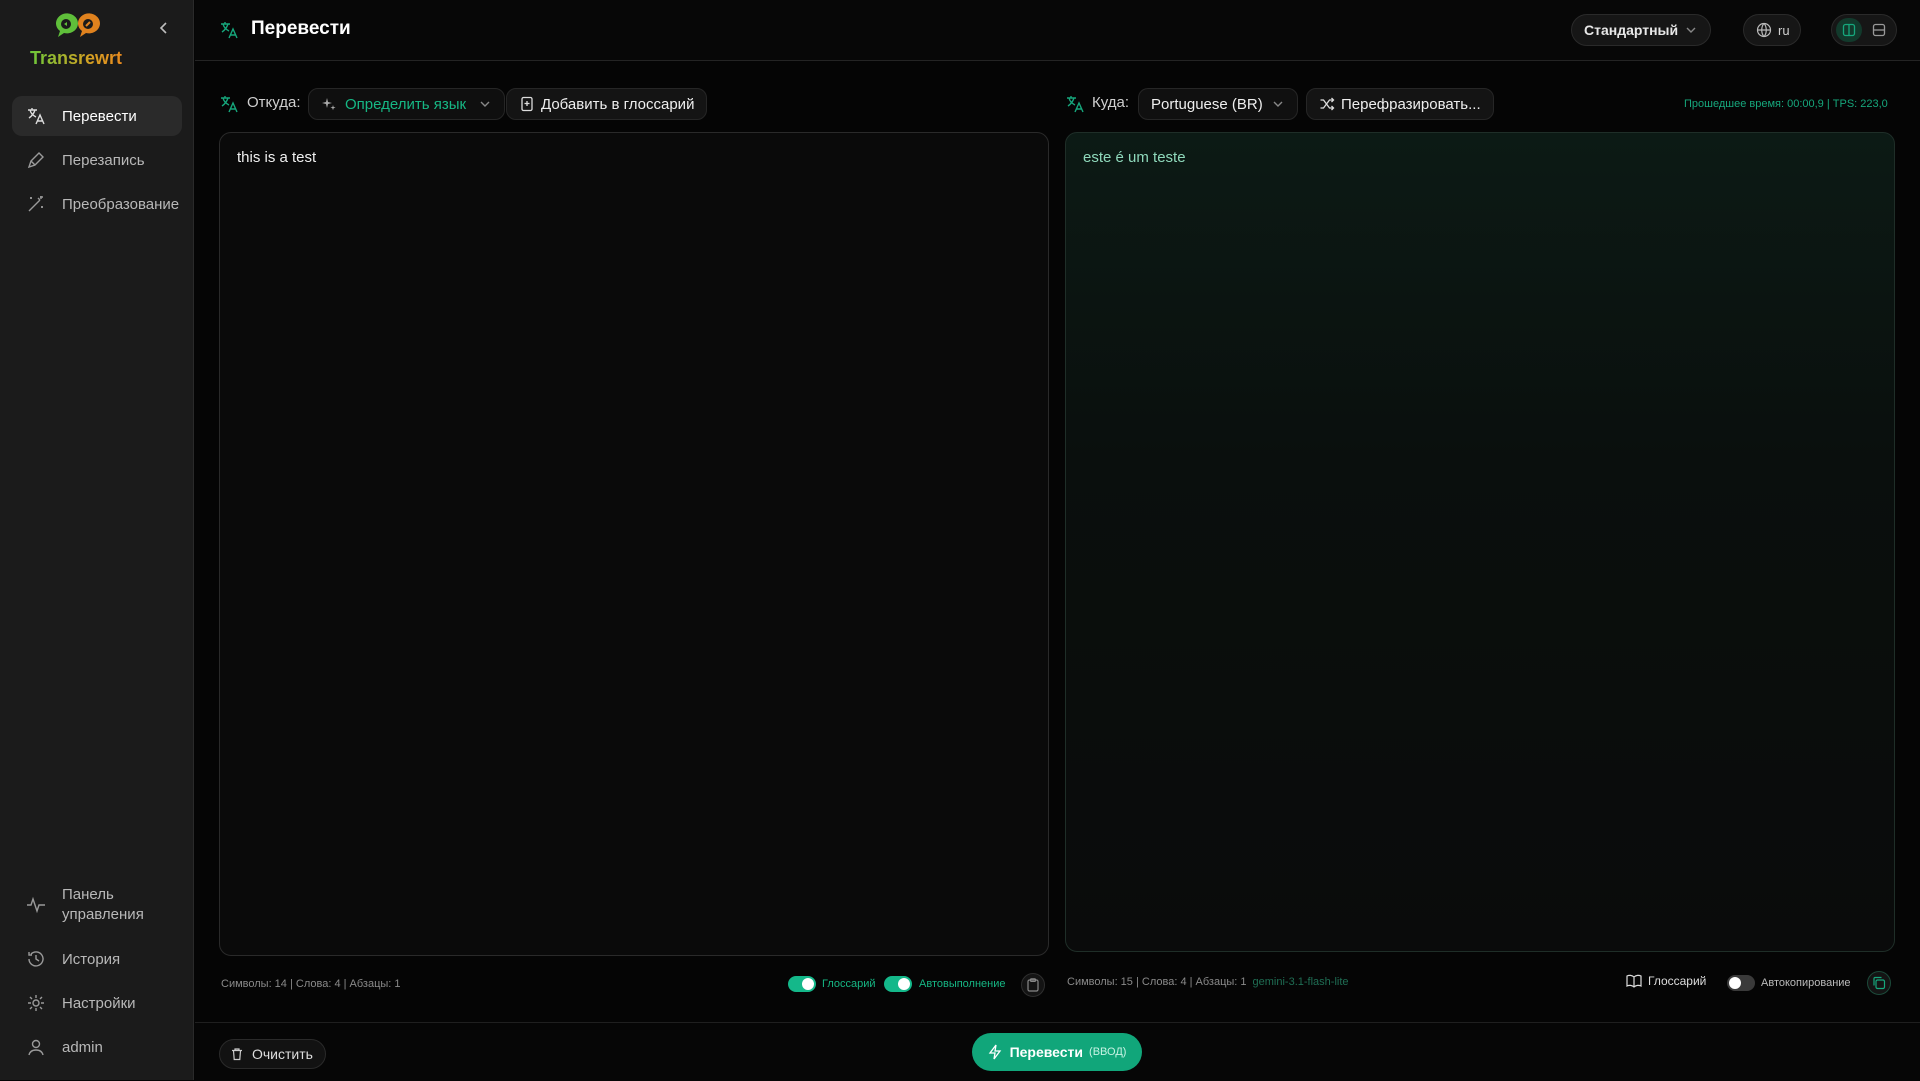 This screenshot has width=1920, height=1081. I want to click on app-name: Transrewrt, so click(76, 58).